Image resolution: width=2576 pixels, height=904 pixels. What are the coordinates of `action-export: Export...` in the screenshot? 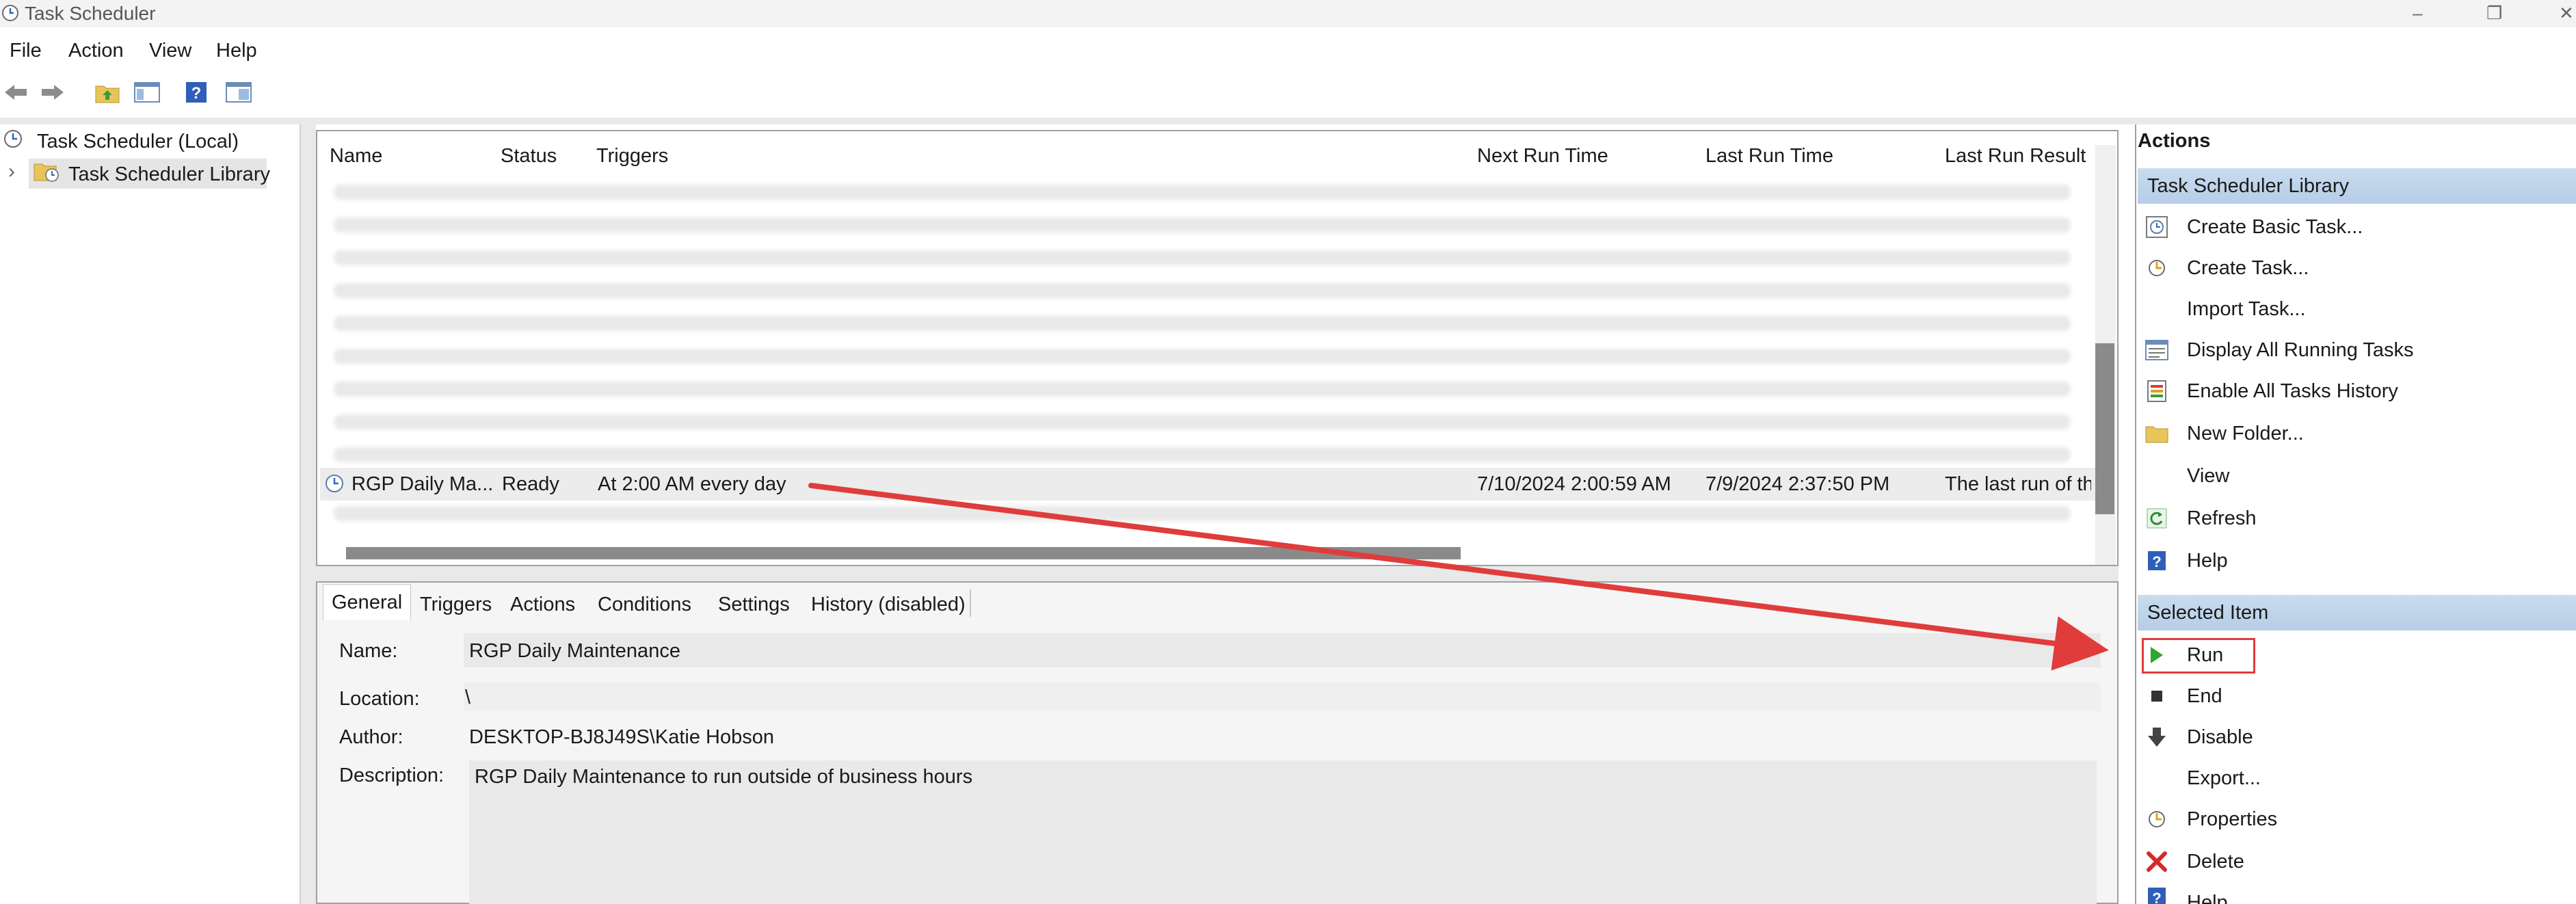 It's located at (2202, 778).